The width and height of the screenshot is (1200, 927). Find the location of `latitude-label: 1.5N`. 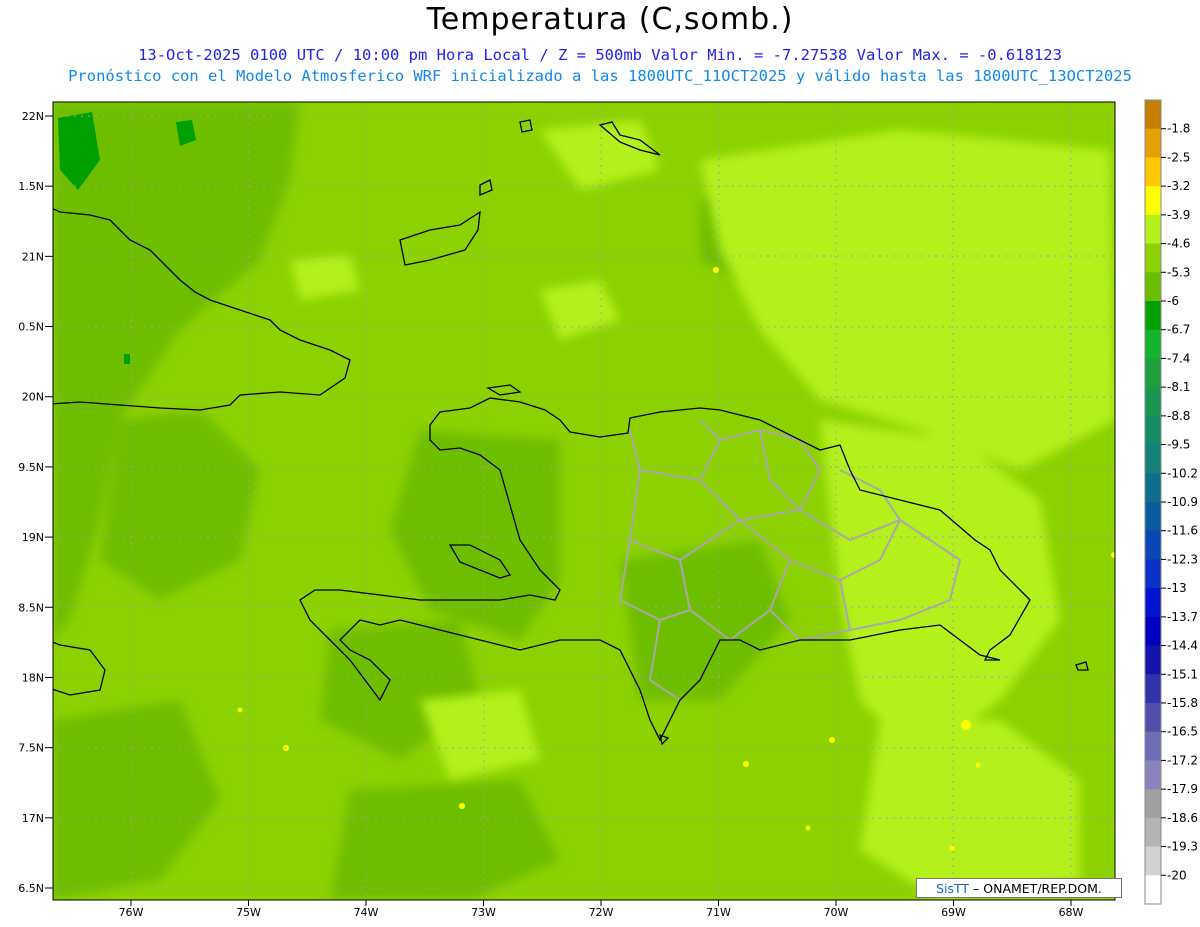

latitude-label: 1.5N is located at coordinates (31, 186).